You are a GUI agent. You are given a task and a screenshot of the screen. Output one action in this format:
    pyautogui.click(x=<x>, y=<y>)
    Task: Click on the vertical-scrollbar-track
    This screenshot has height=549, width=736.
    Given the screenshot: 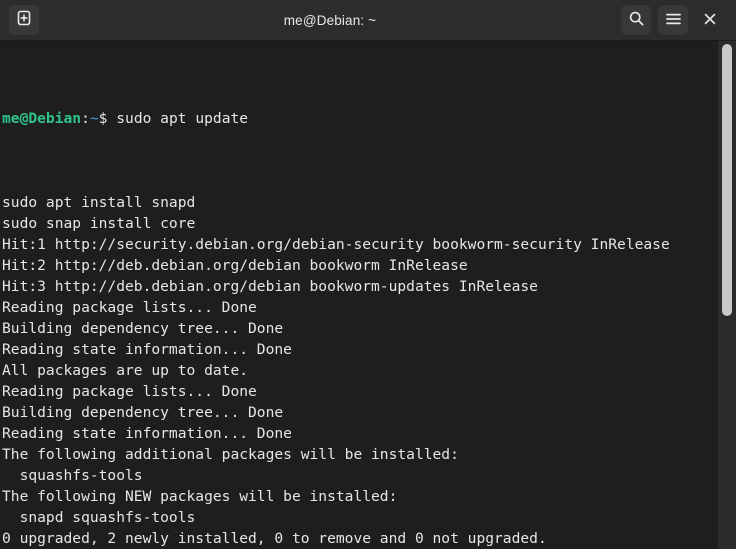 What is the action you would take?
    pyautogui.click(x=727, y=295)
    